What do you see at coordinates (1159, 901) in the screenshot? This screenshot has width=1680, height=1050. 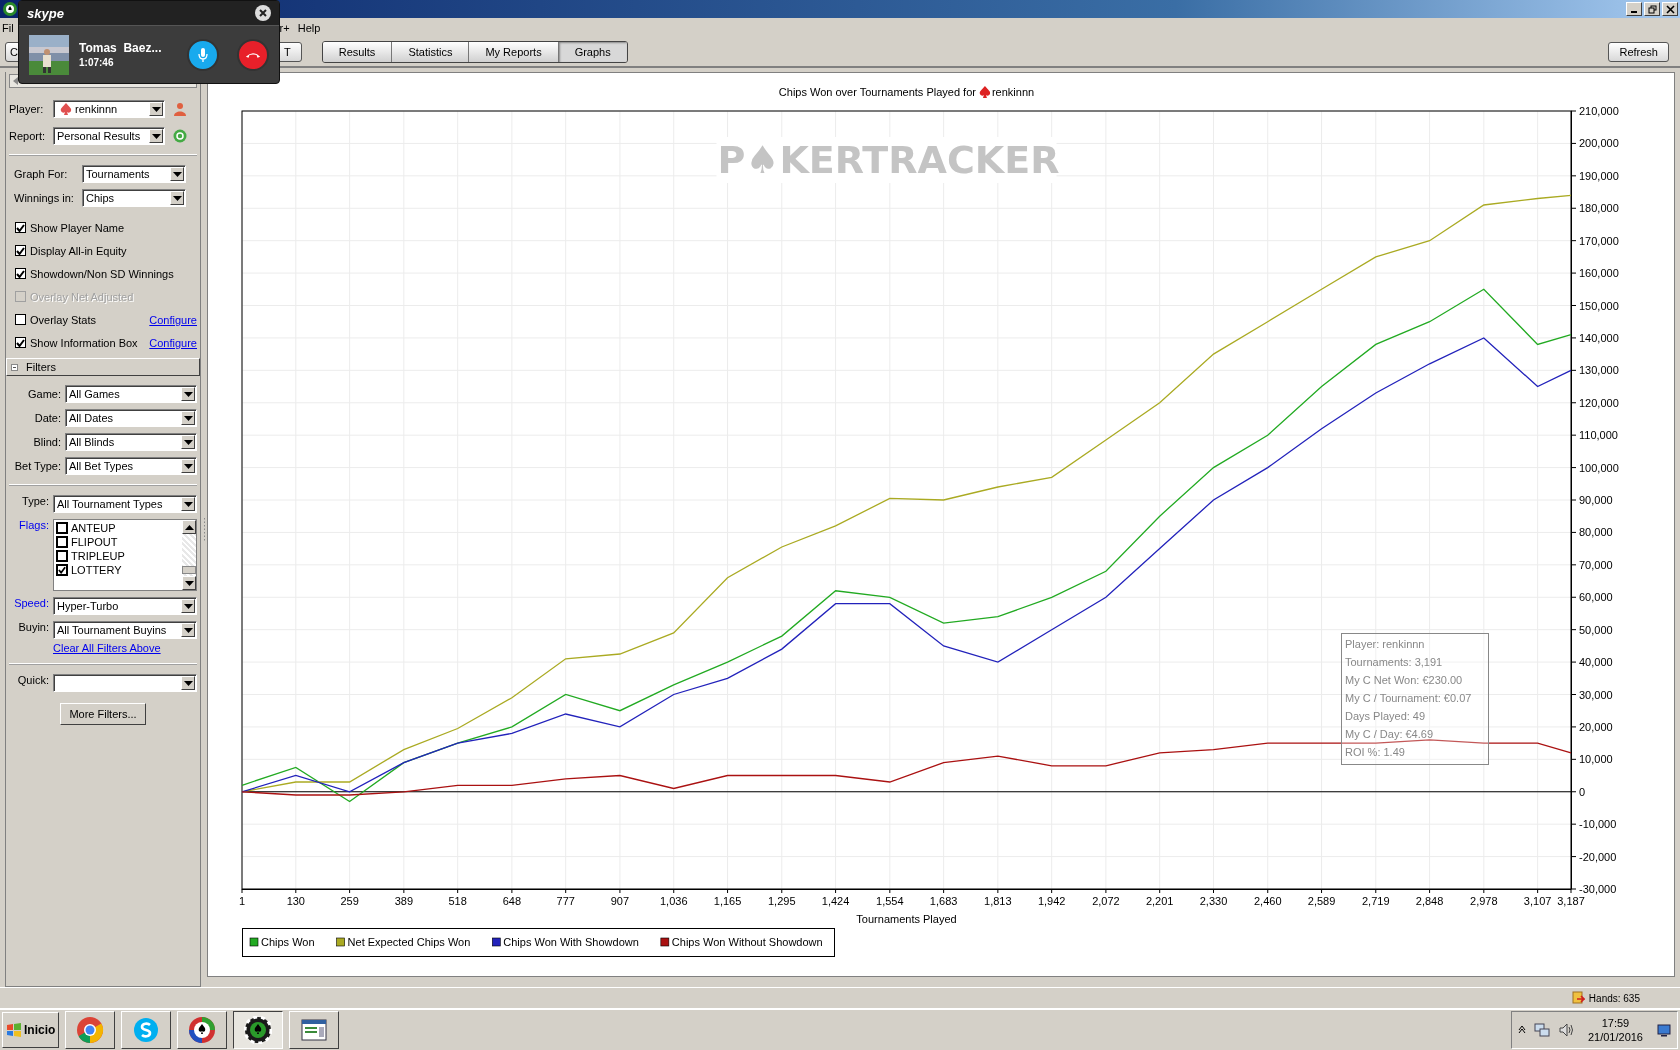 I see `x-tick-label: 2,201` at bounding box center [1159, 901].